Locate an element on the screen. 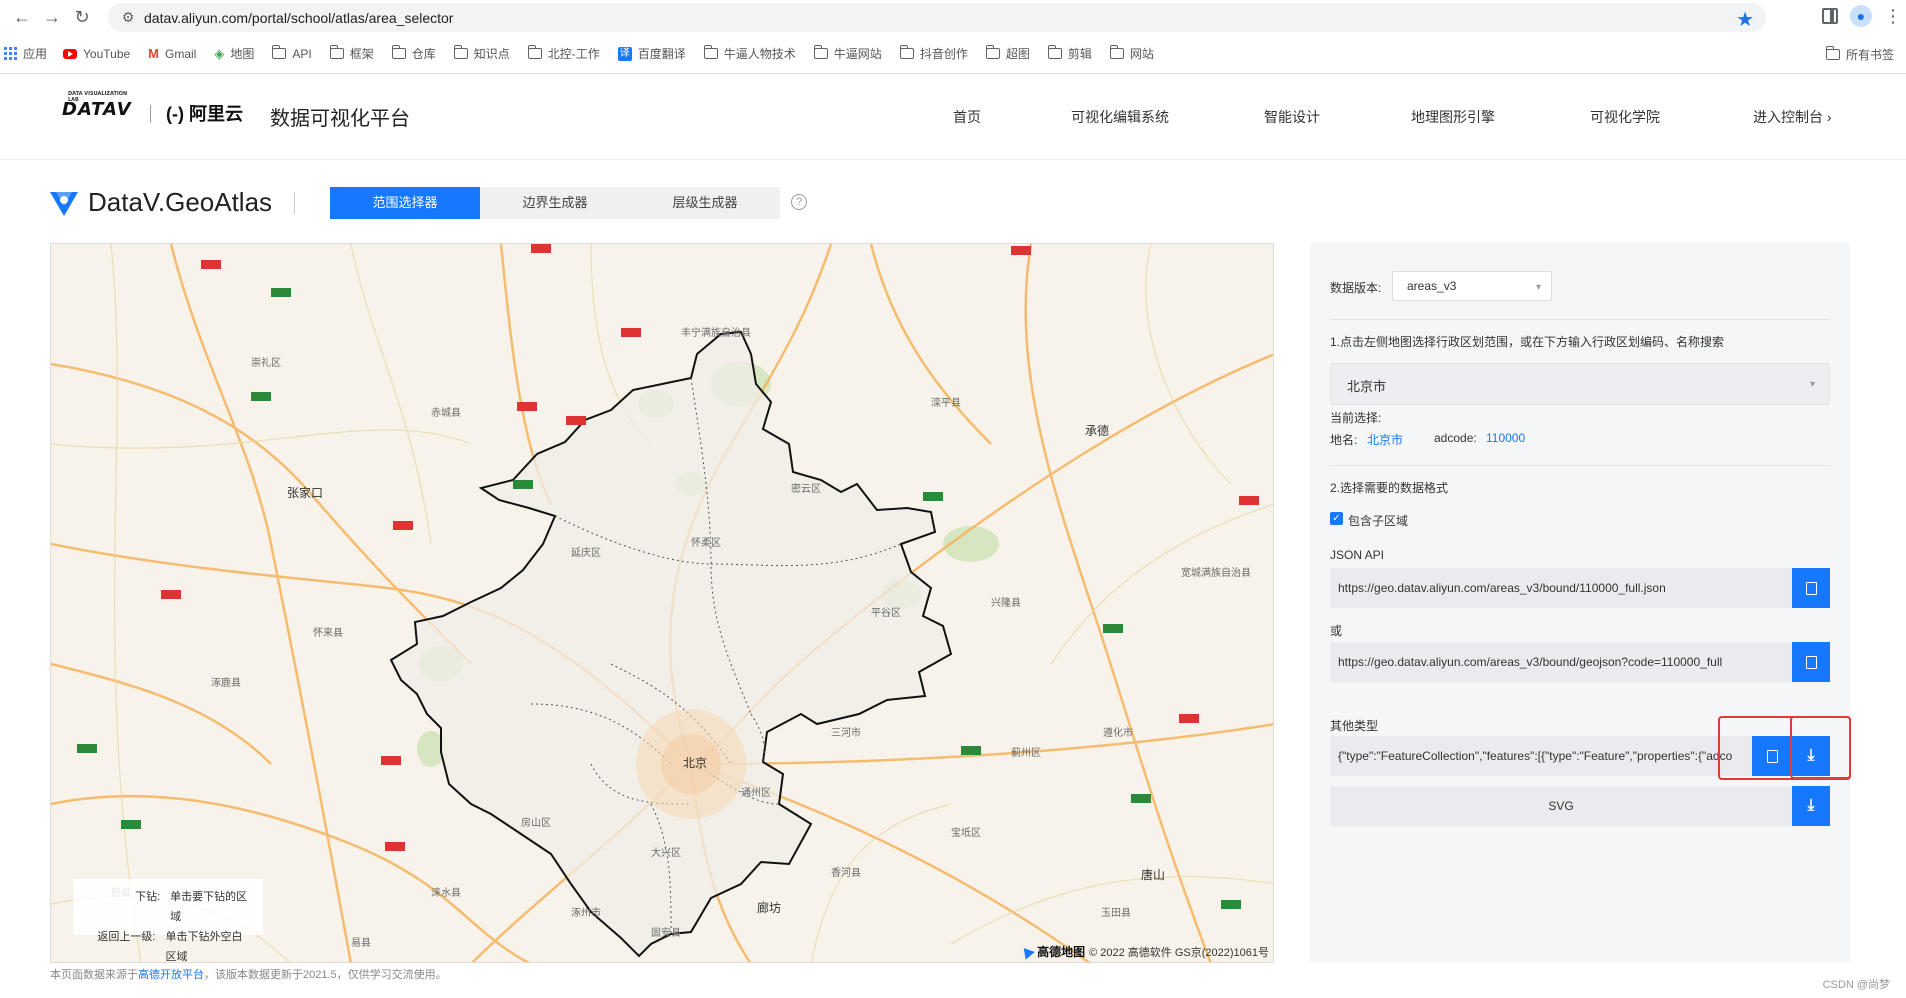 This screenshot has width=1906, height=998. datav-logo-subtitle: DATA VISUALIZATION LAB is located at coordinates (98, 97).